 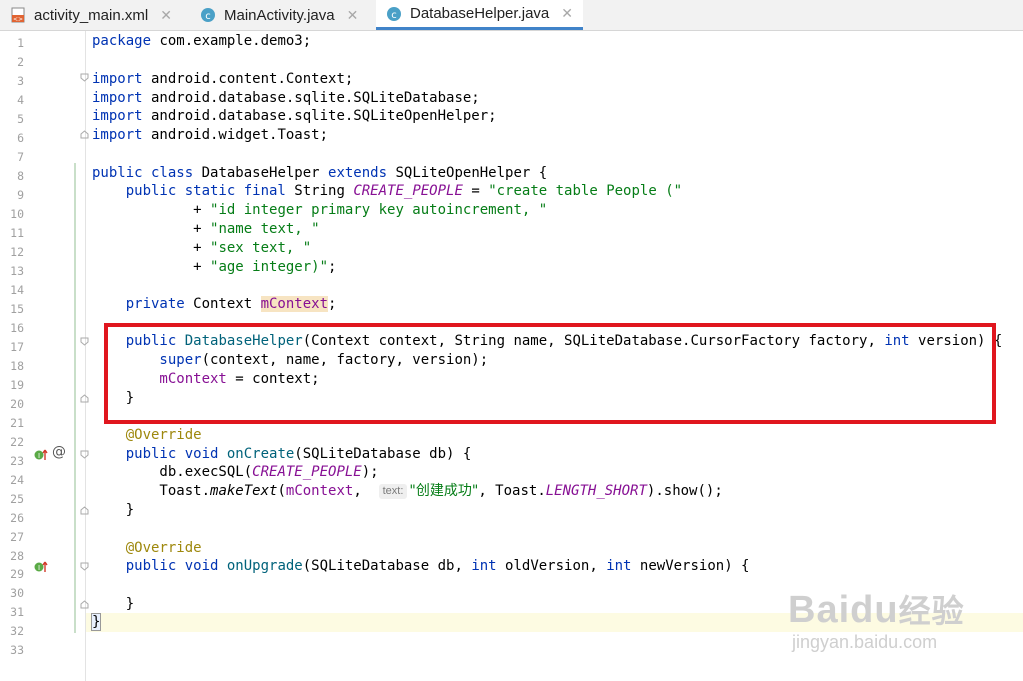 What do you see at coordinates (17, 442) in the screenshot?
I see `line-number: 22` at bounding box center [17, 442].